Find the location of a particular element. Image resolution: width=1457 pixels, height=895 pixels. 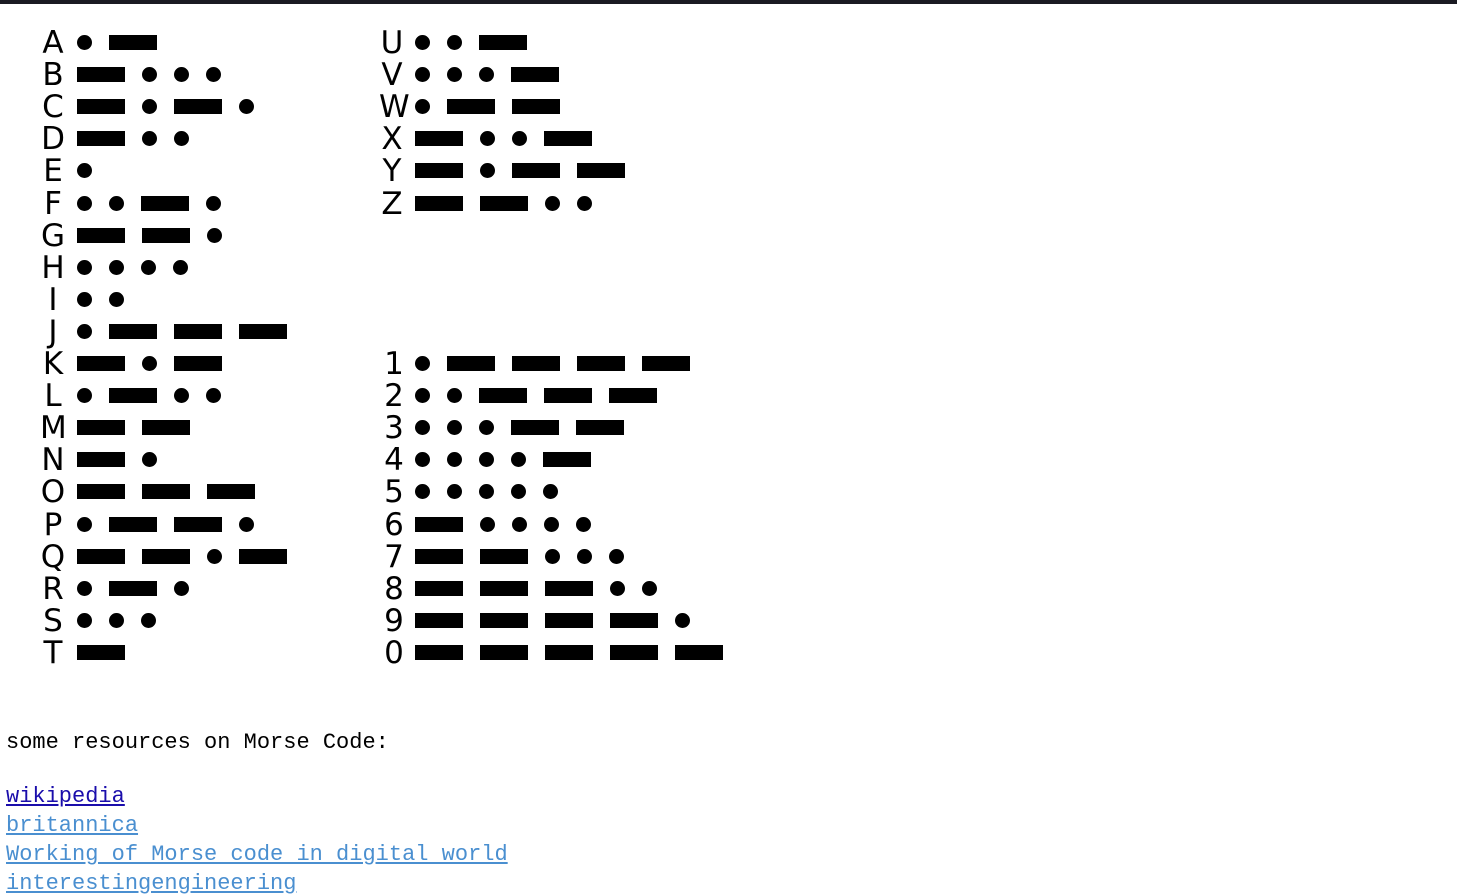

morse-char-b: B is located at coordinates (53, 75).